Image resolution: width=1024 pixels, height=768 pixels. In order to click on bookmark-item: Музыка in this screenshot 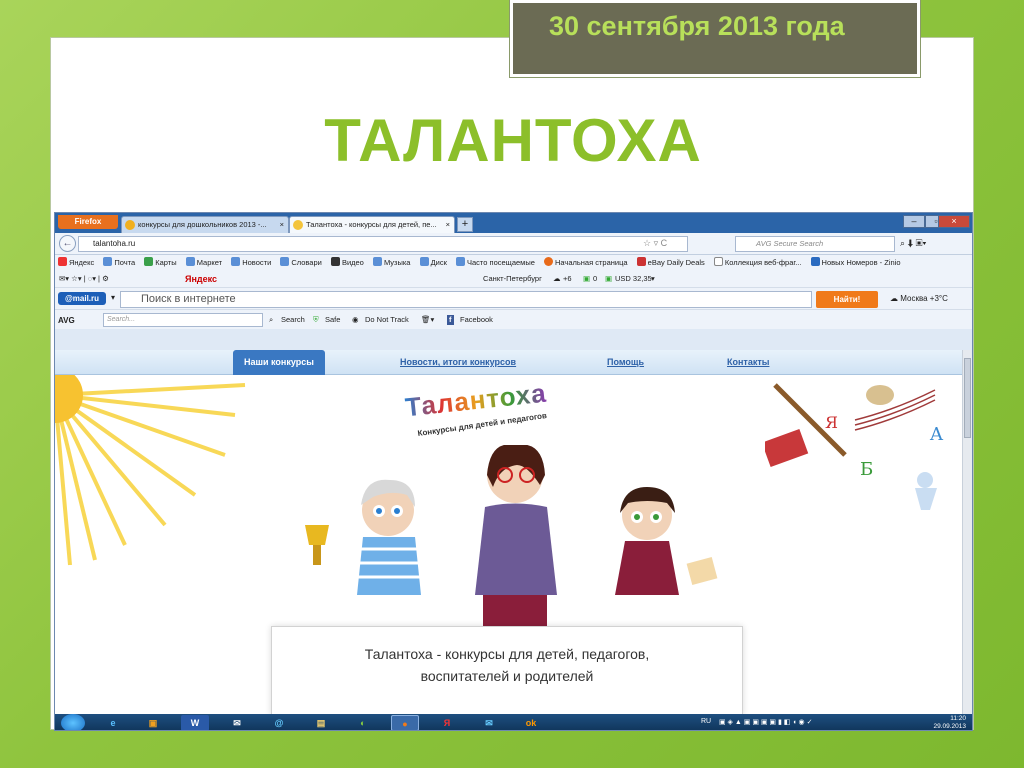, I will do `click(391, 263)`.